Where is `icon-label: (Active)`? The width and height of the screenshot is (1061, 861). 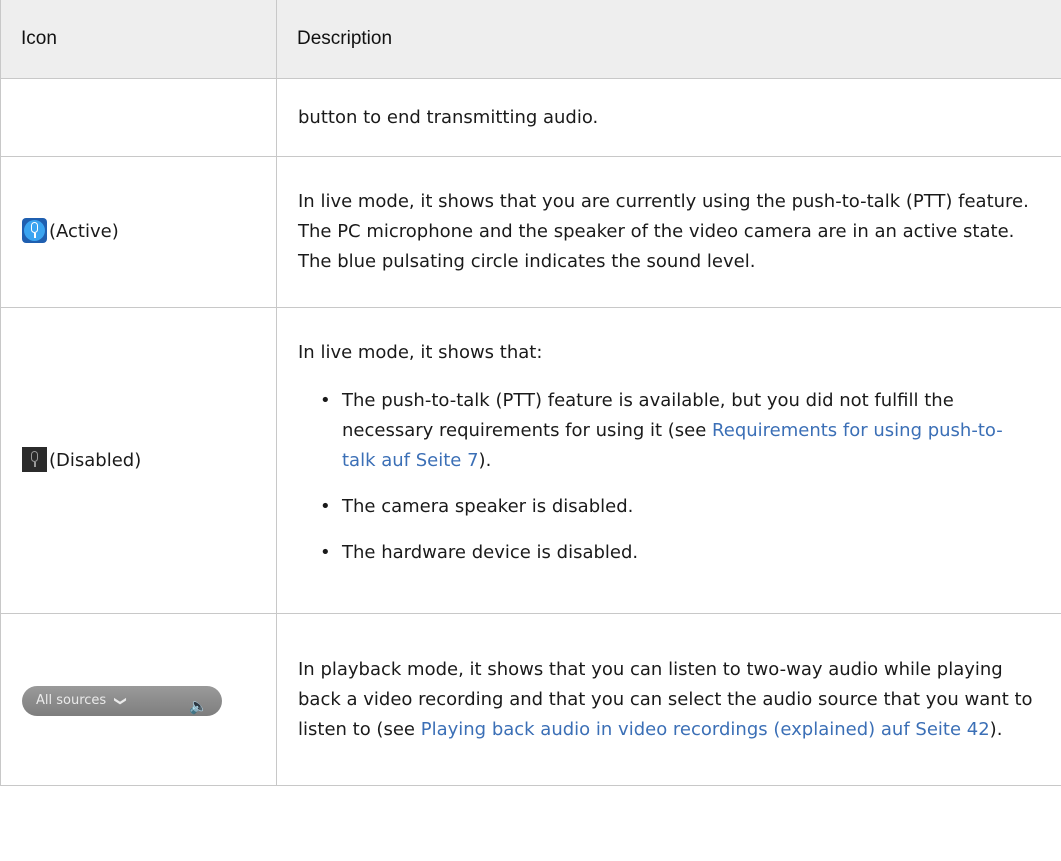 icon-label: (Active) is located at coordinates (84, 231).